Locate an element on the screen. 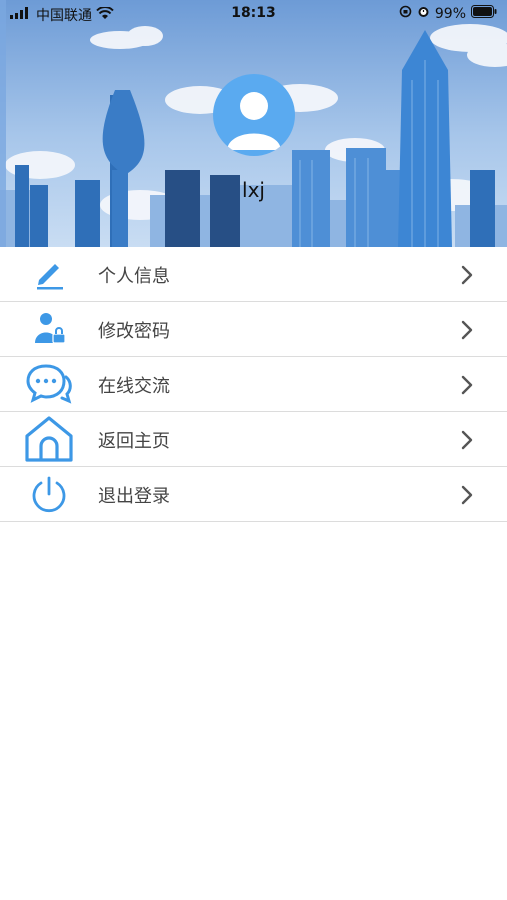 Image resolution: width=507 pixels, height=900 pixels. menu-item-online-chat: 在线交流 is located at coordinates (253, 384).